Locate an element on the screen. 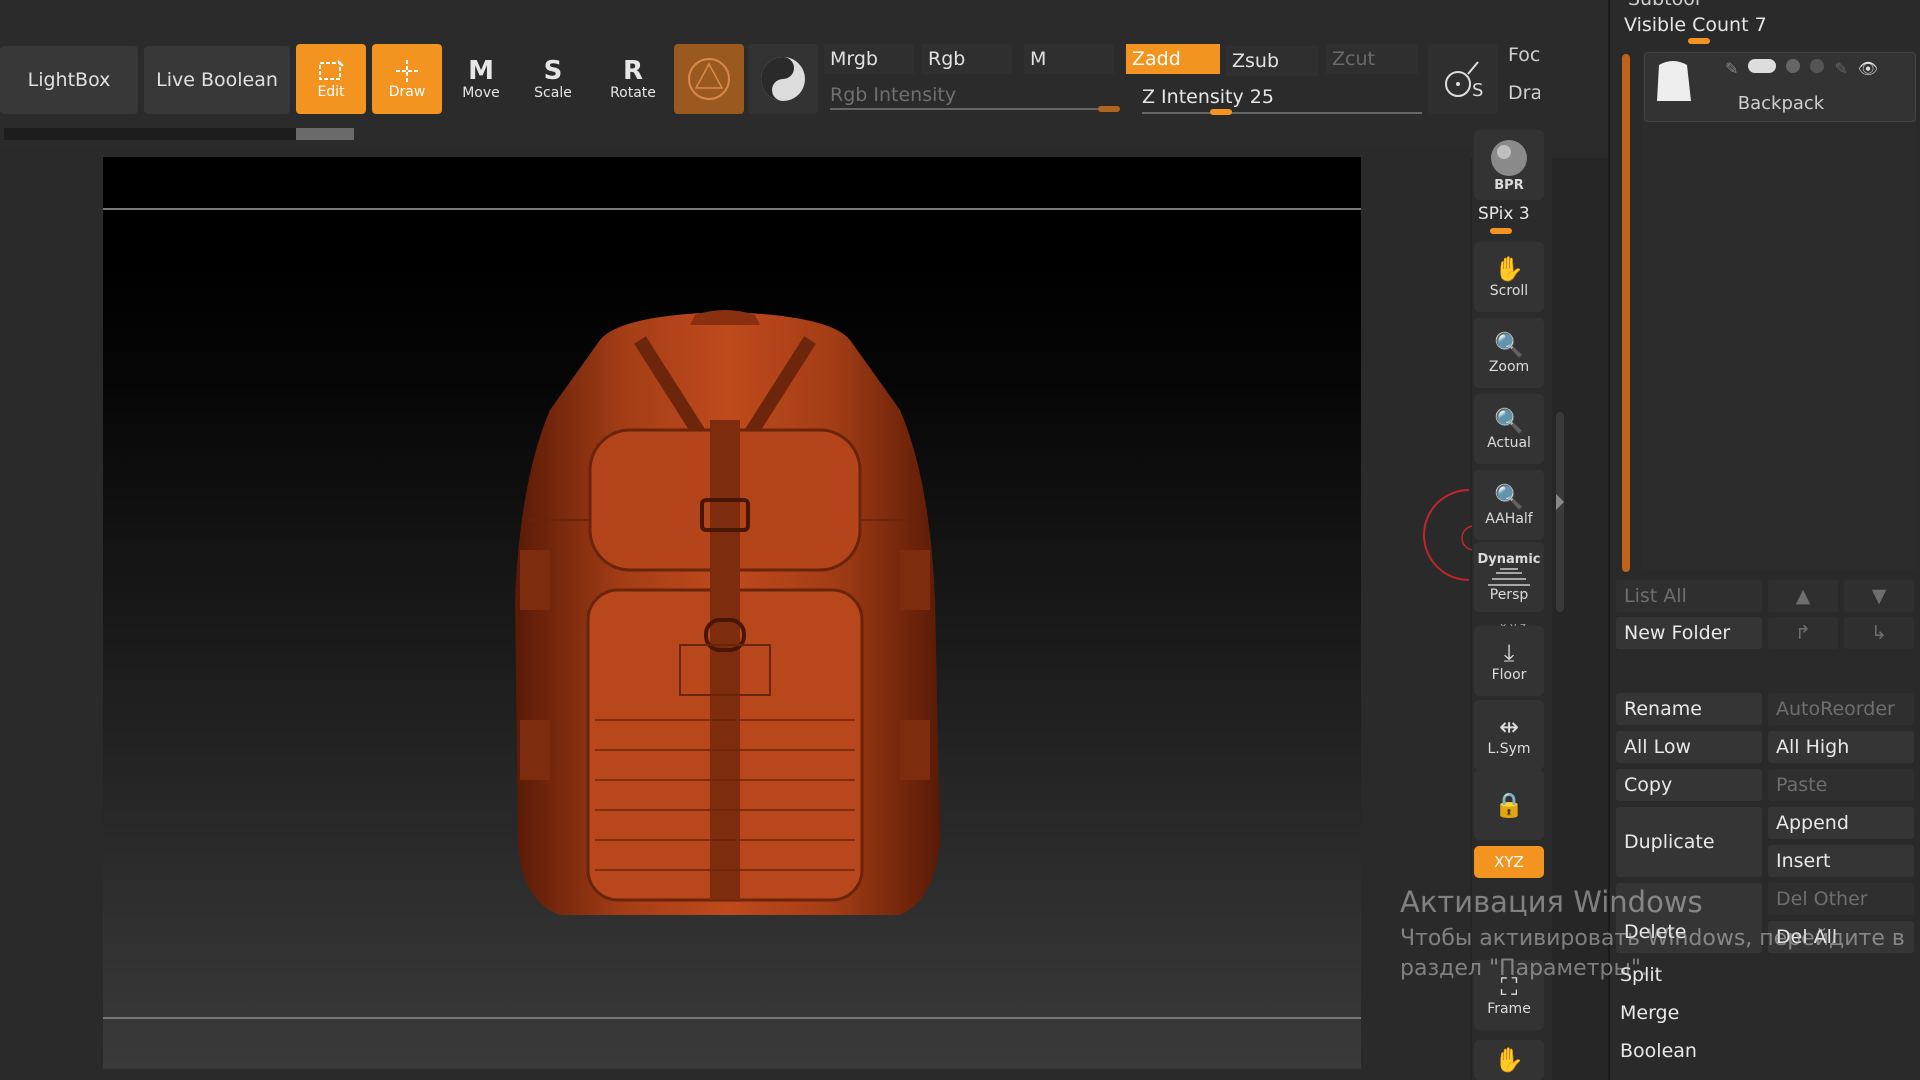 The height and width of the screenshot is (1080, 1920). move-view-button: ✋ is located at coordinates (1509, 1060).